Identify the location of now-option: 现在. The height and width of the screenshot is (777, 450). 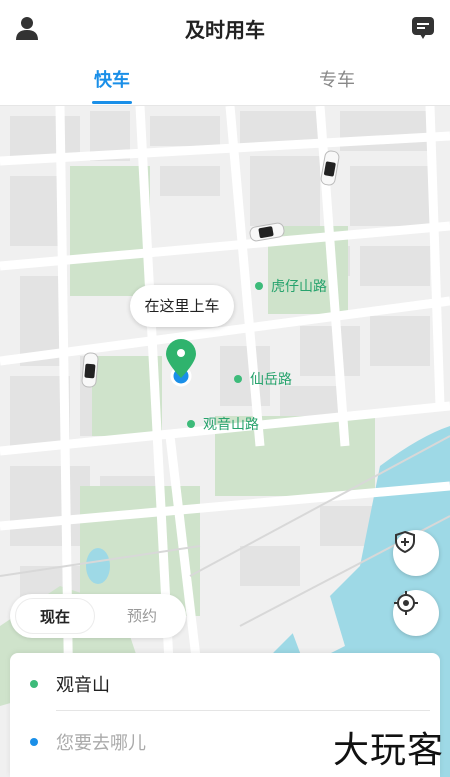
(55, 616).